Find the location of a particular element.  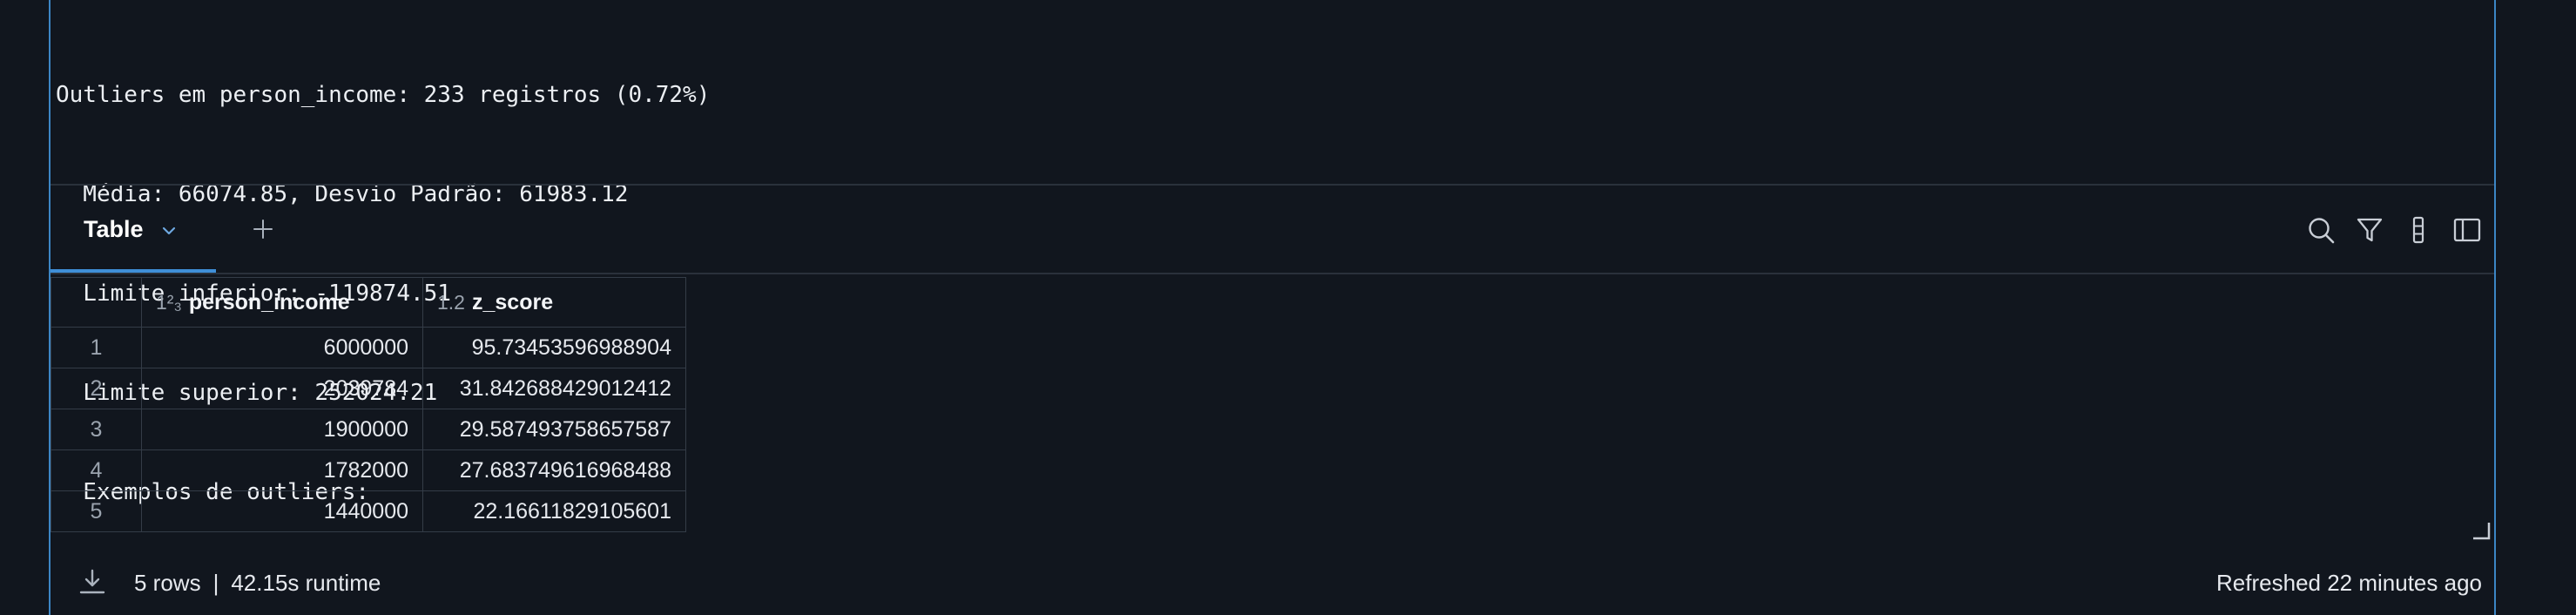

column-header-person-income: 1²₃ person_income is located at coordinates (282, 302).